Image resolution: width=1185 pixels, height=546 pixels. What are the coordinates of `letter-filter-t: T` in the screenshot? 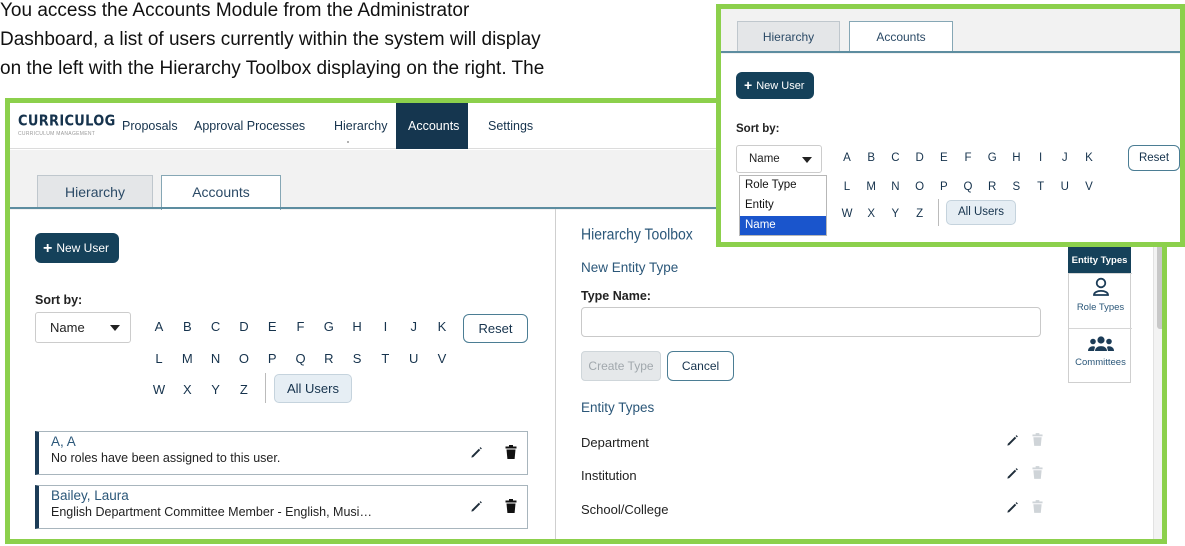 It's located at (385, 358).